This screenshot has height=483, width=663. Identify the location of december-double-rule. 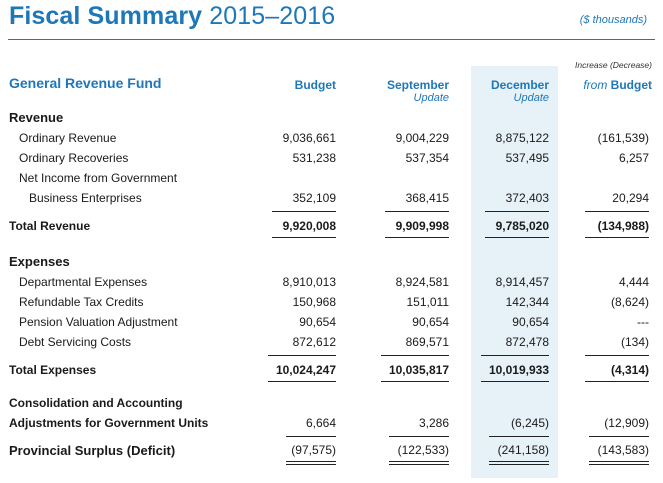
(519, 463).